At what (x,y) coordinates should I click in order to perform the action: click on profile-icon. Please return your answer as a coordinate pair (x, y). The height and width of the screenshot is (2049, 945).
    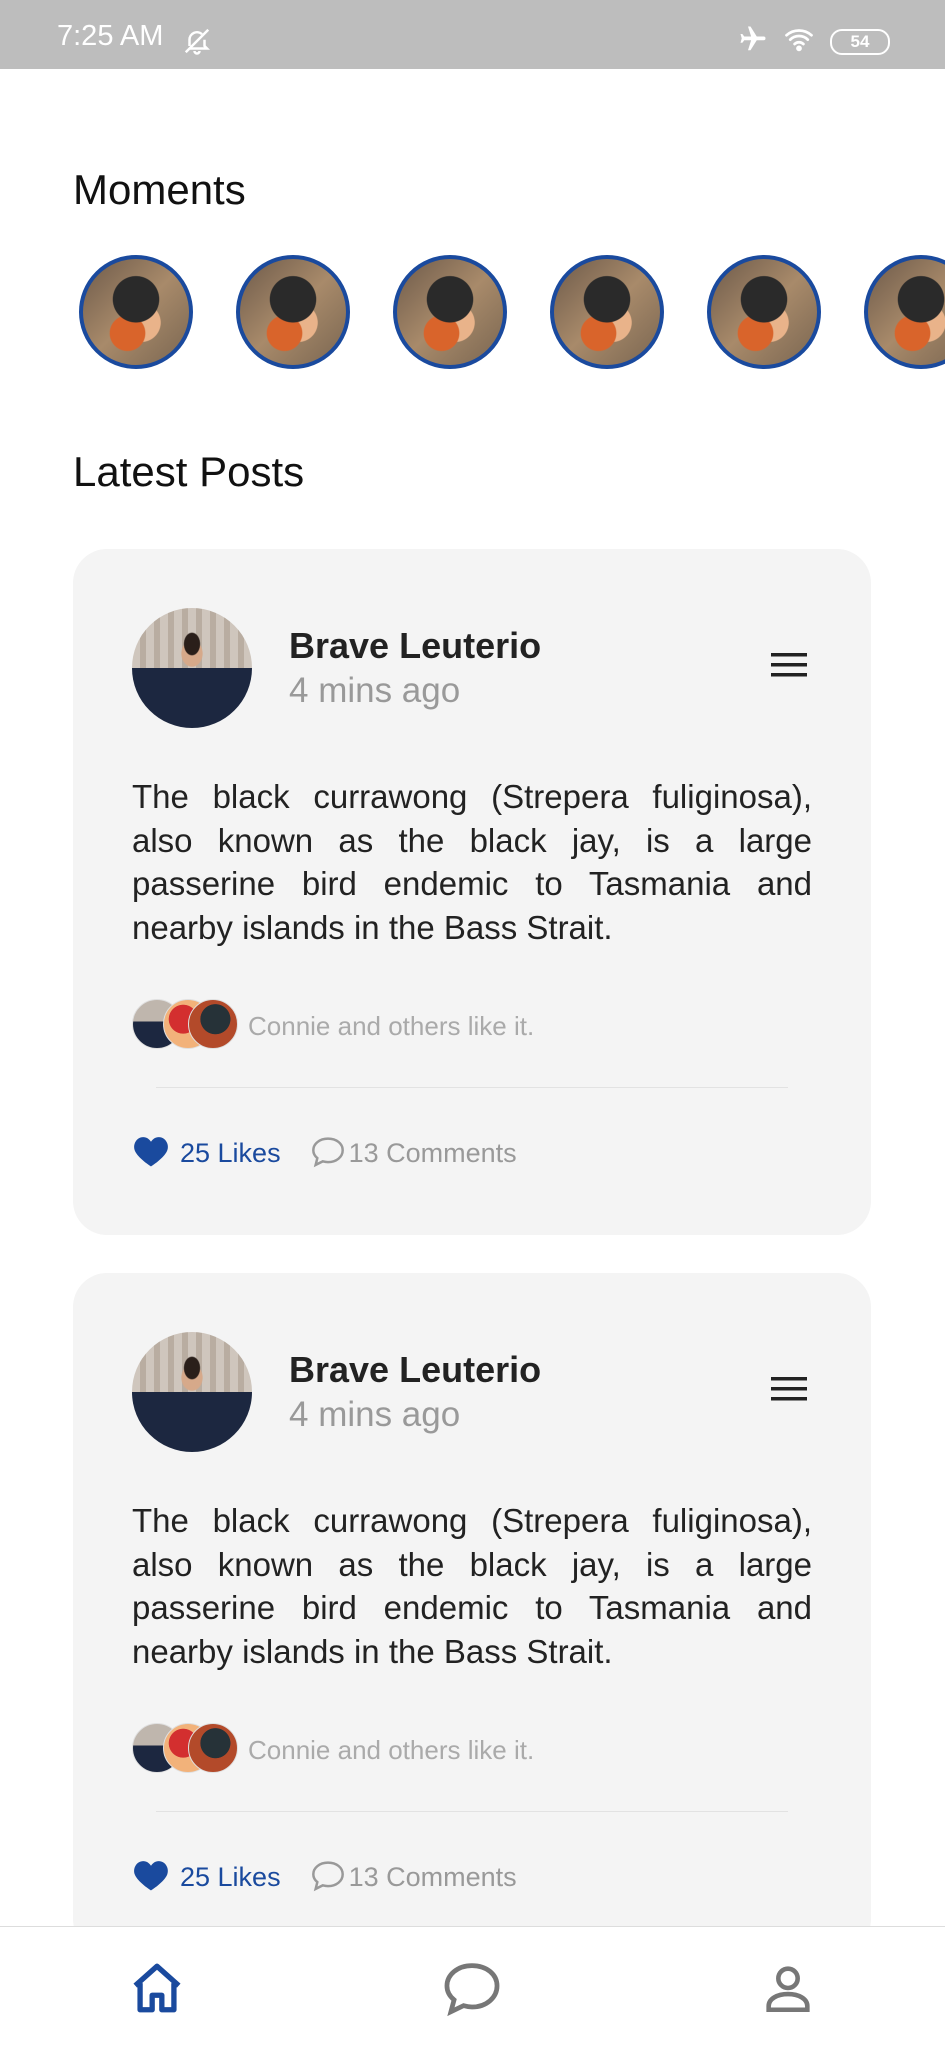
    Looking at the image, I should click on (788, 1990).